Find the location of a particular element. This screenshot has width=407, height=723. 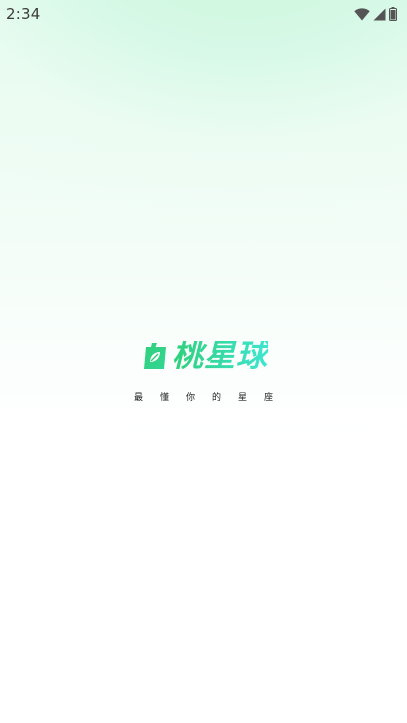

app-name: 桃星球 is located at coordinates (220, 355).